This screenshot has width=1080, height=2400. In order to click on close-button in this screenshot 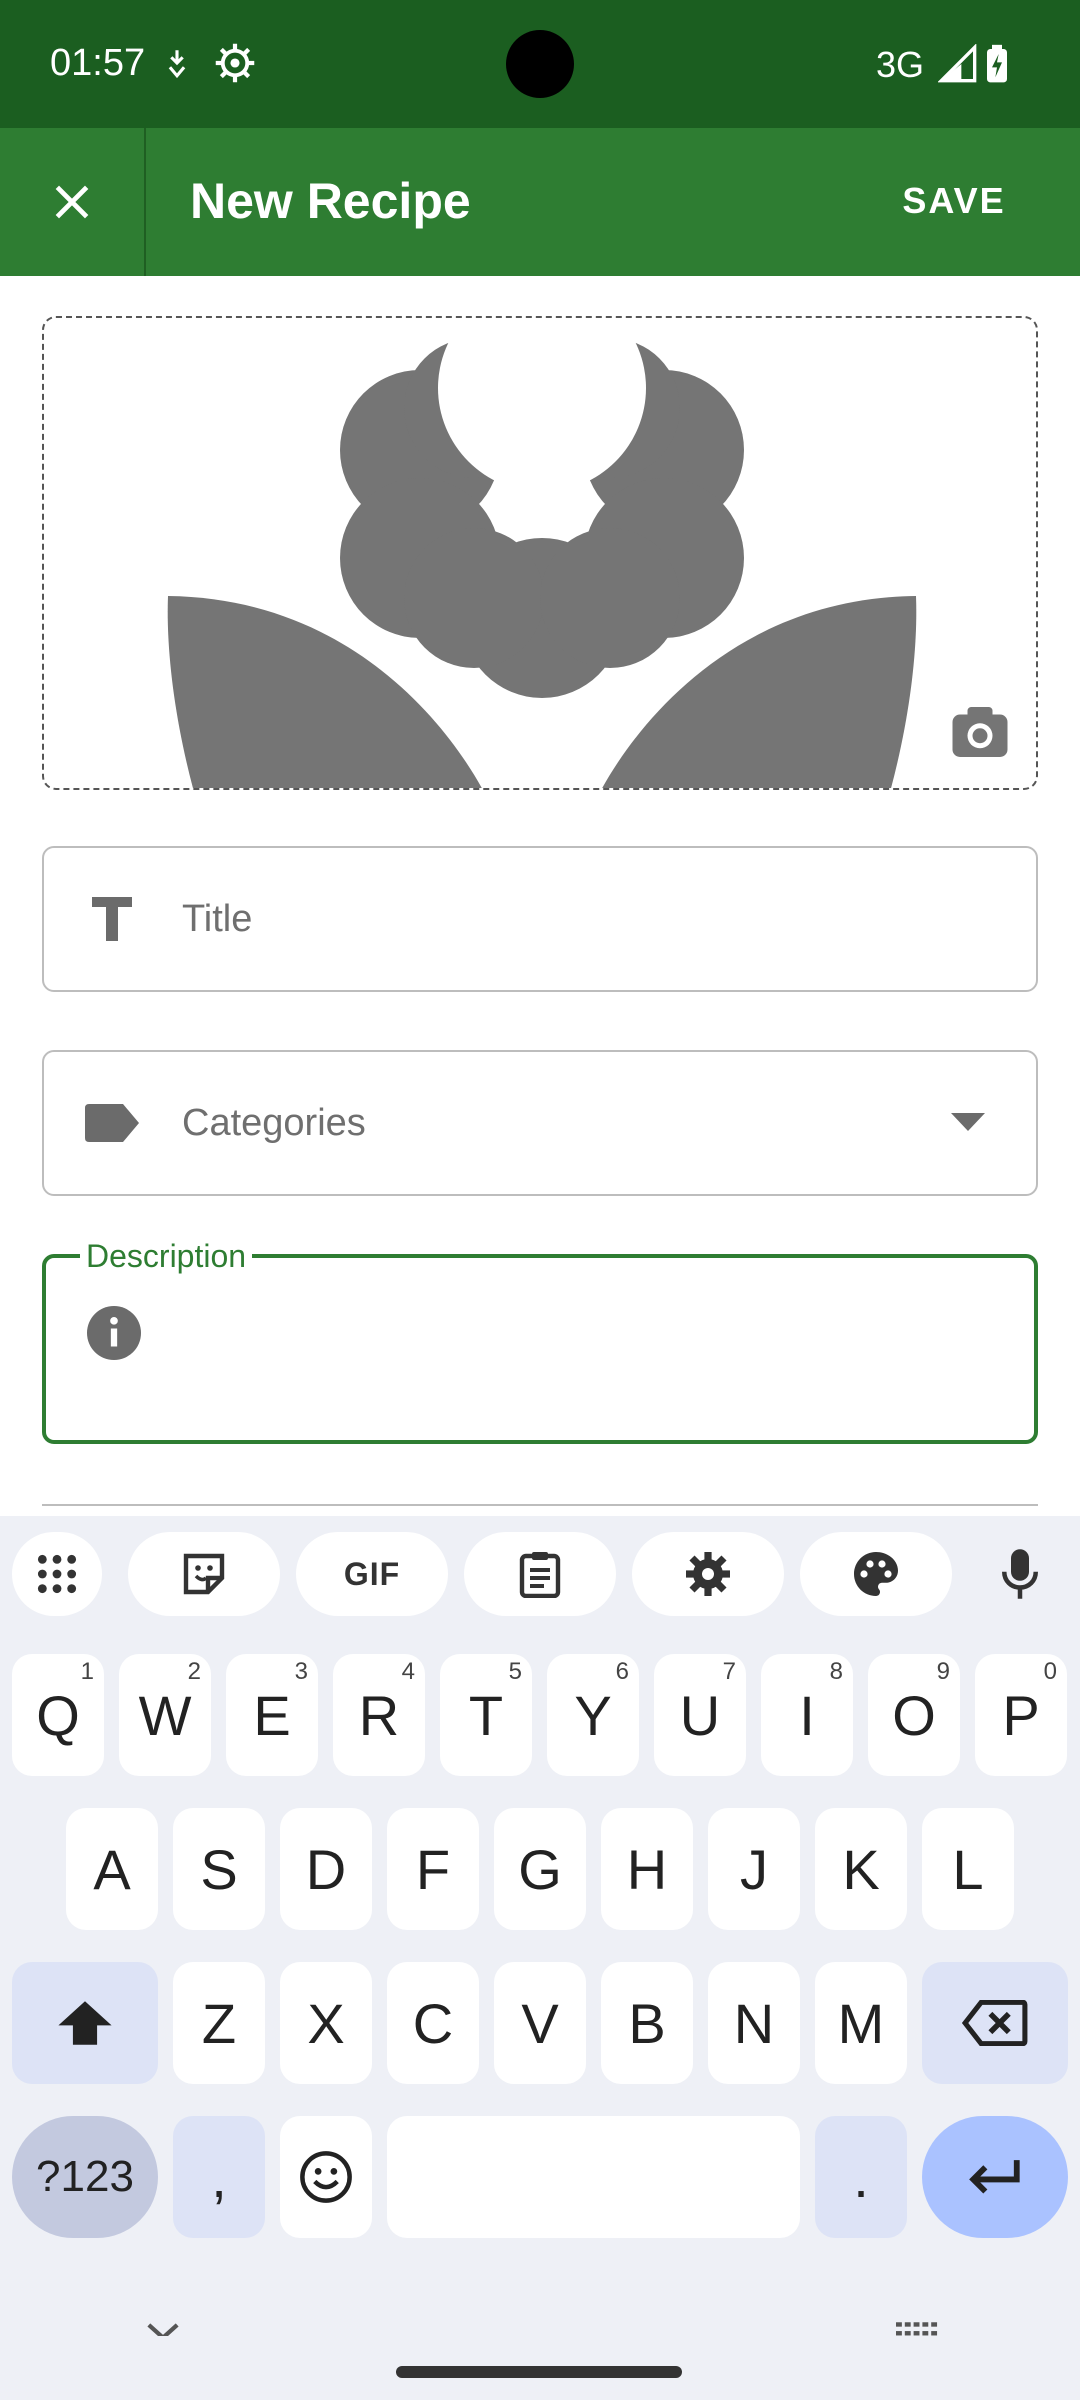, I will do `click(73, 202)`.